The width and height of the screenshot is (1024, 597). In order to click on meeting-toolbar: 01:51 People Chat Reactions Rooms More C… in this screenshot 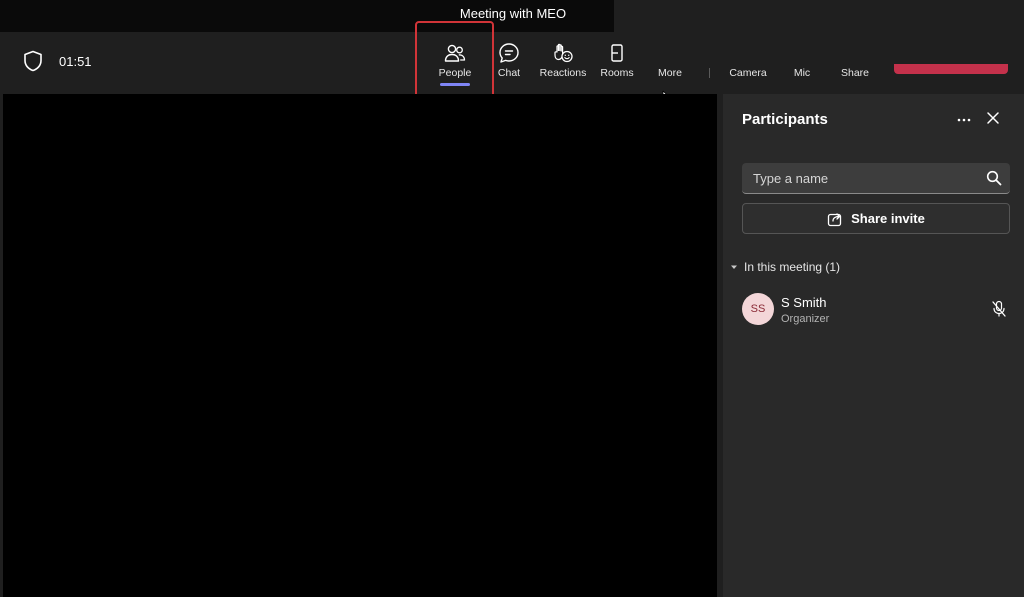, I will do `click(512, 63)`.